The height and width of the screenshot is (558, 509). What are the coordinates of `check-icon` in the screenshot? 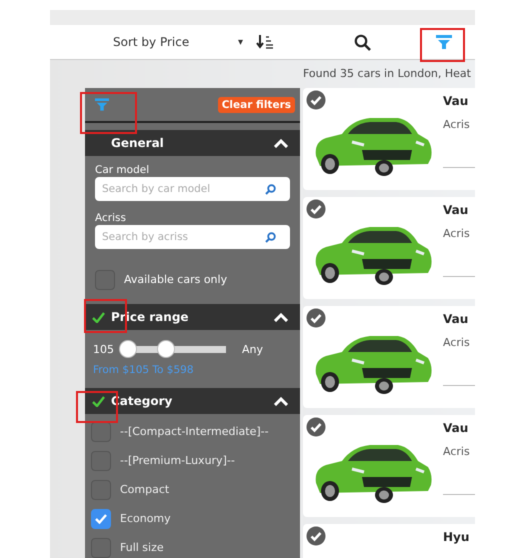 It's located at (101, 519).